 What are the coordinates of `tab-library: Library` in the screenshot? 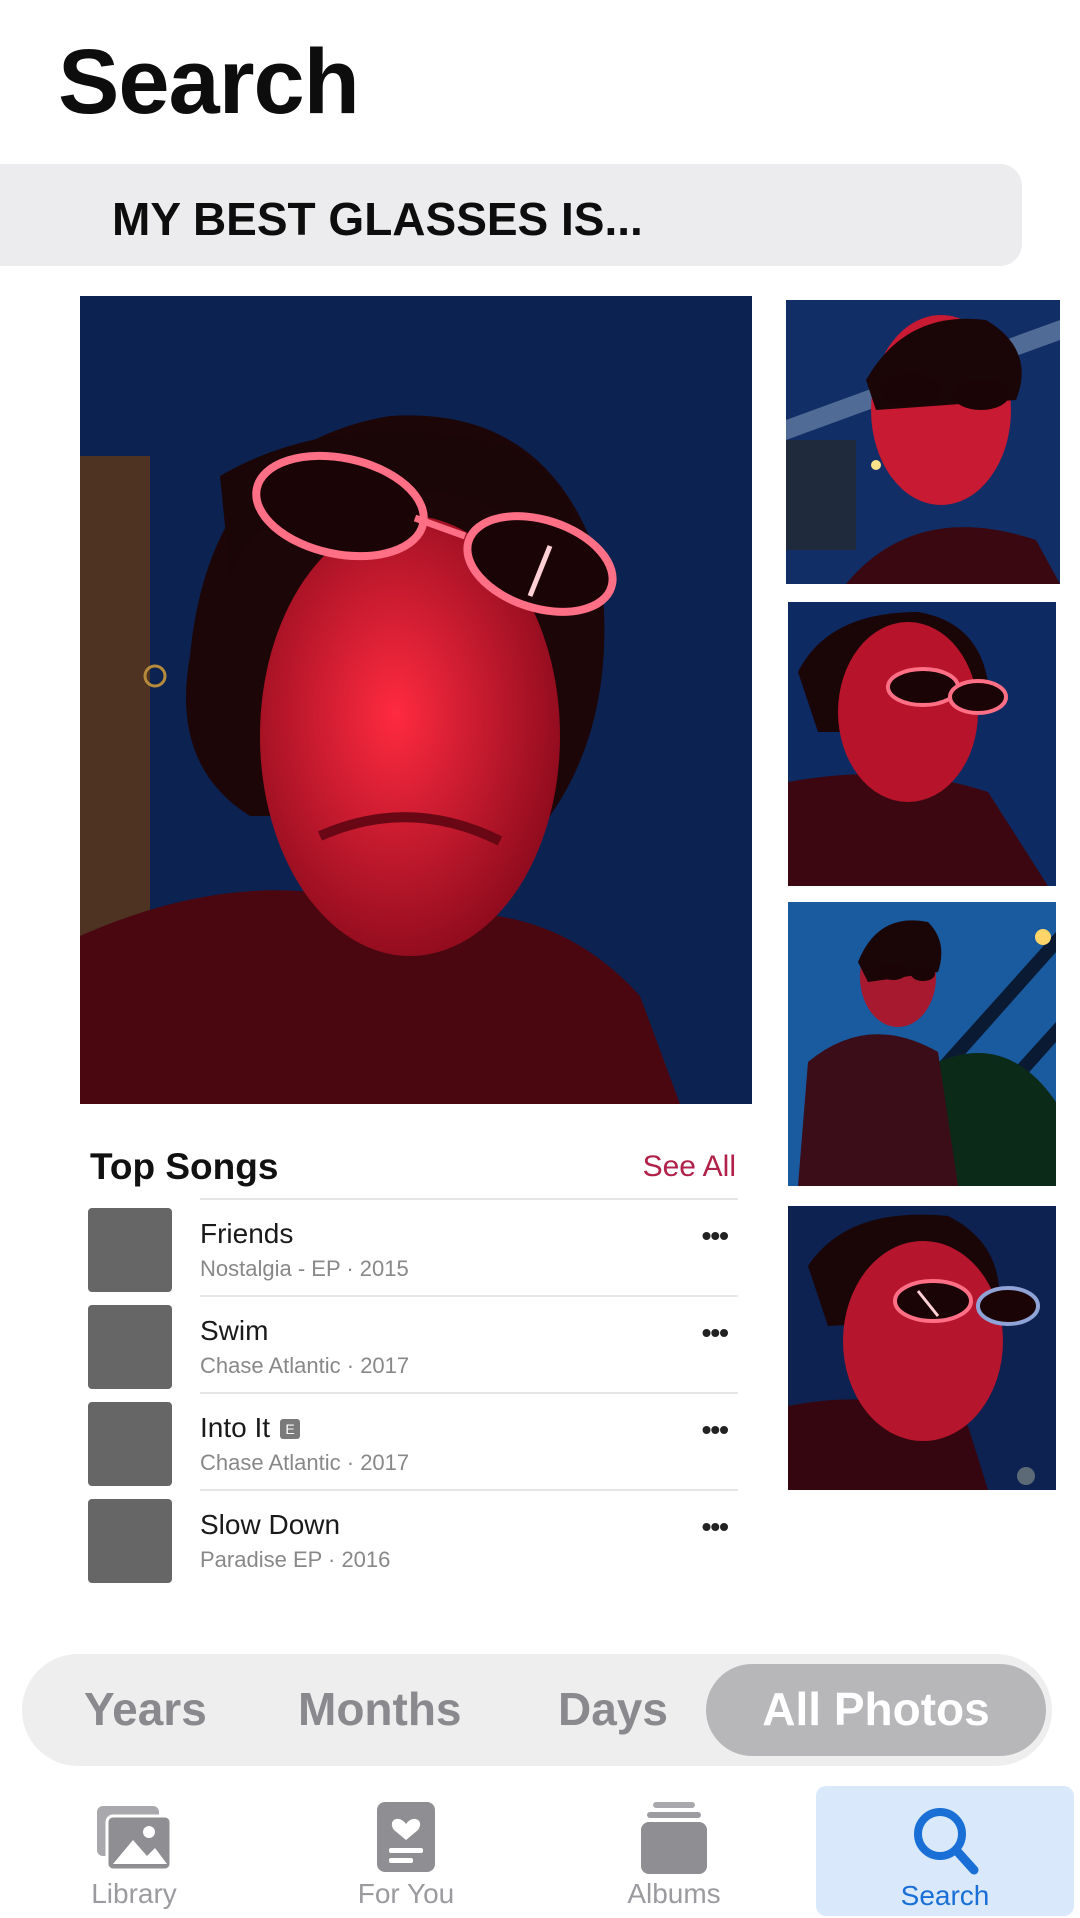 It's located at (134, 1850).